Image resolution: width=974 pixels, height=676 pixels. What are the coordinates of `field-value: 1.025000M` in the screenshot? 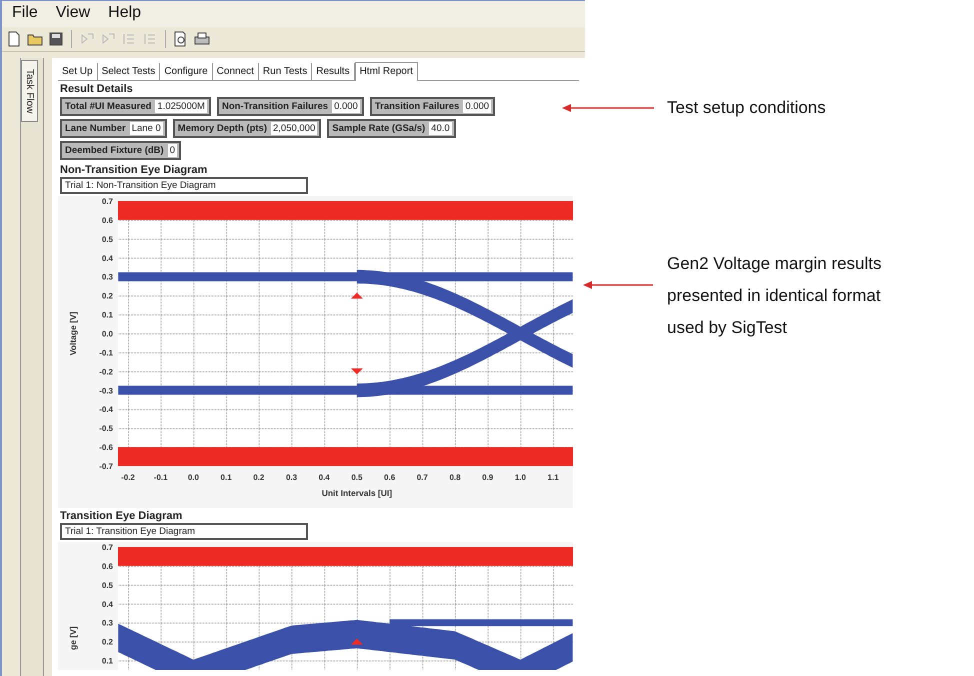 It's located at (181, 106).